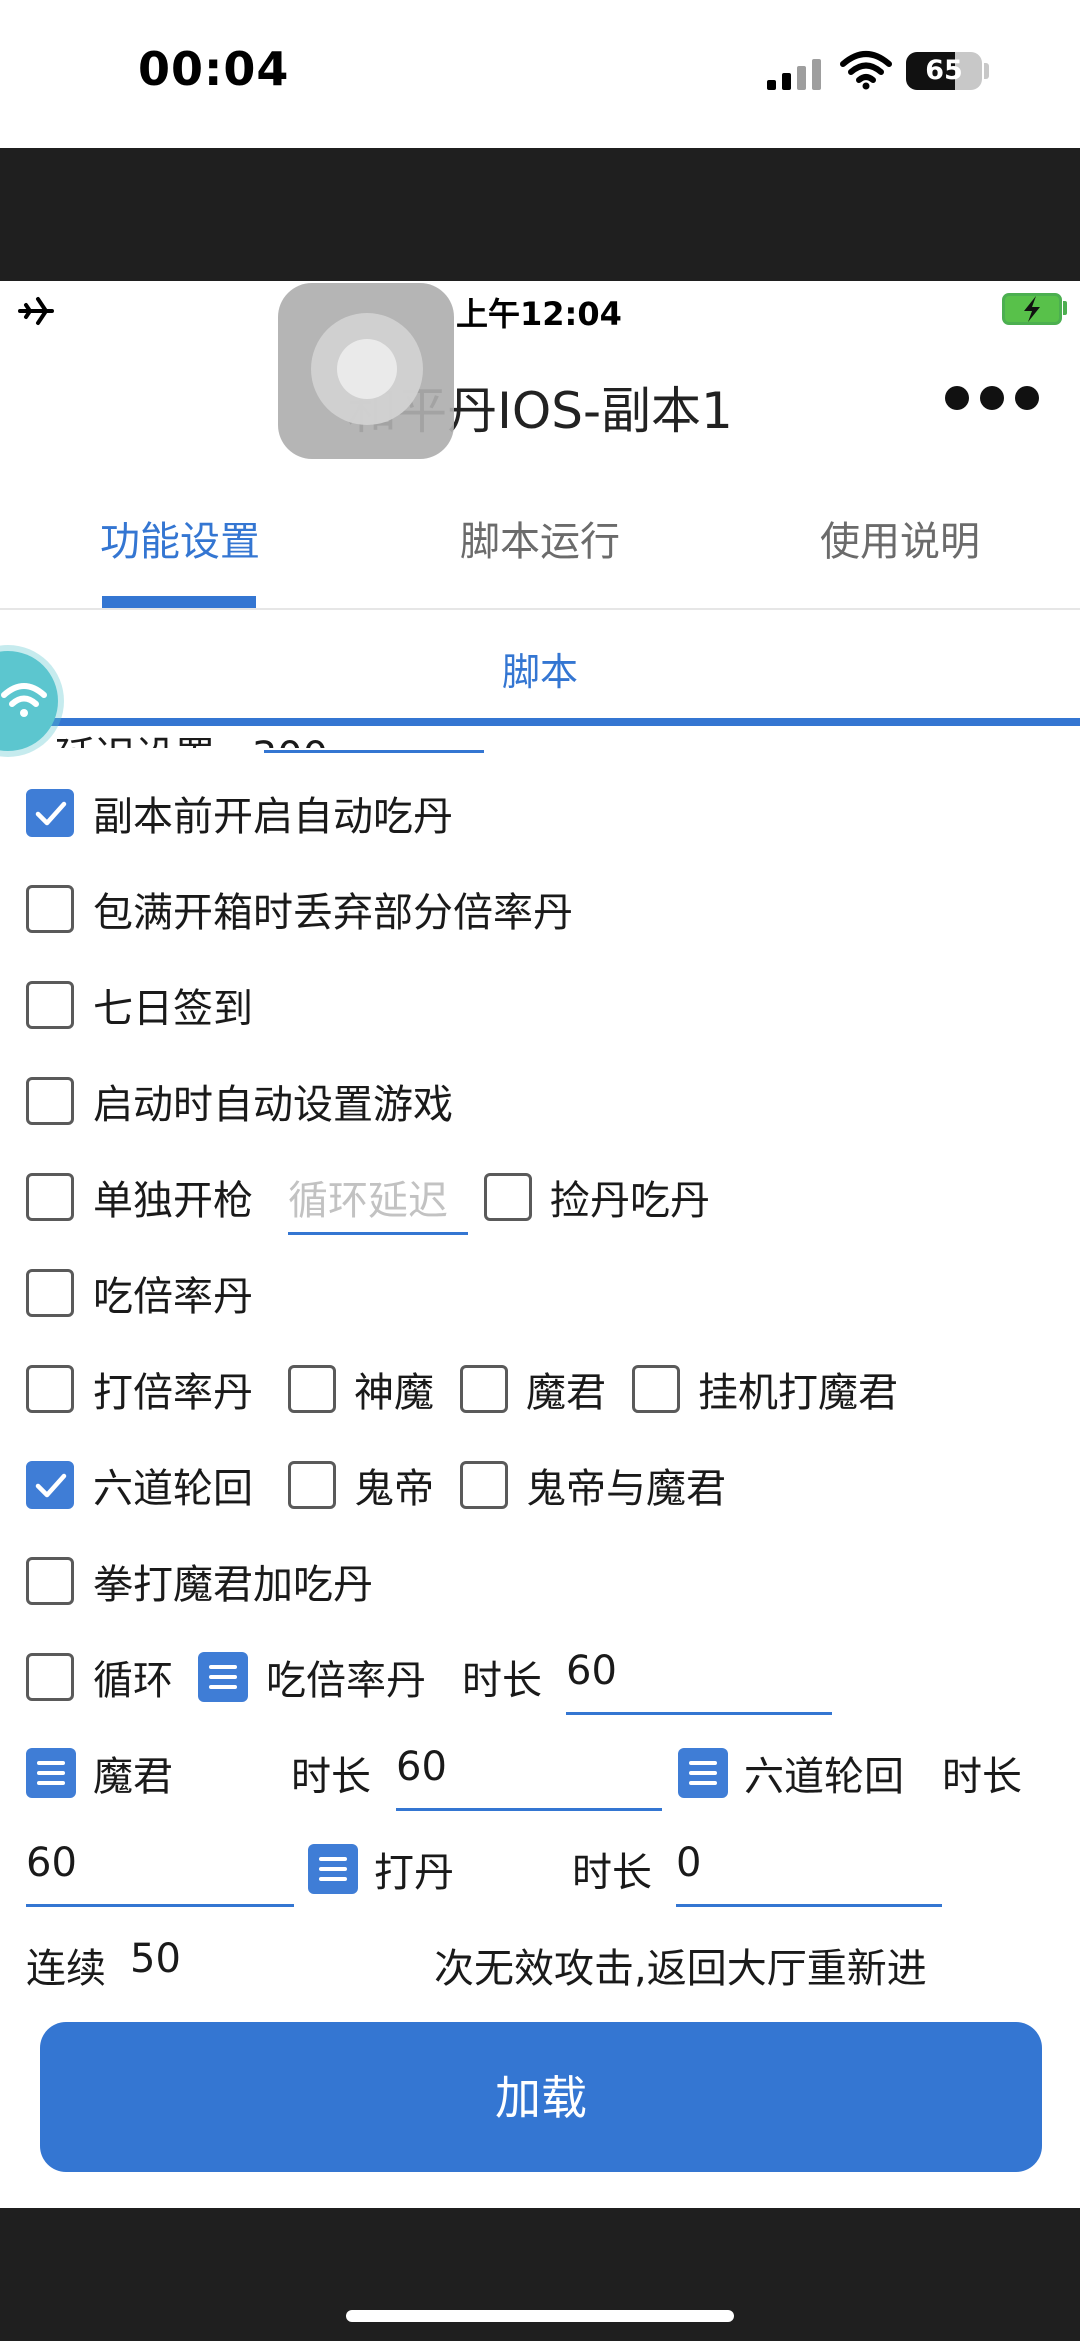 This screenshot has height=2341, width=1080. I want to click on auto-setup-game-label: 启动时自动设置游戏, so click(273, 1105).